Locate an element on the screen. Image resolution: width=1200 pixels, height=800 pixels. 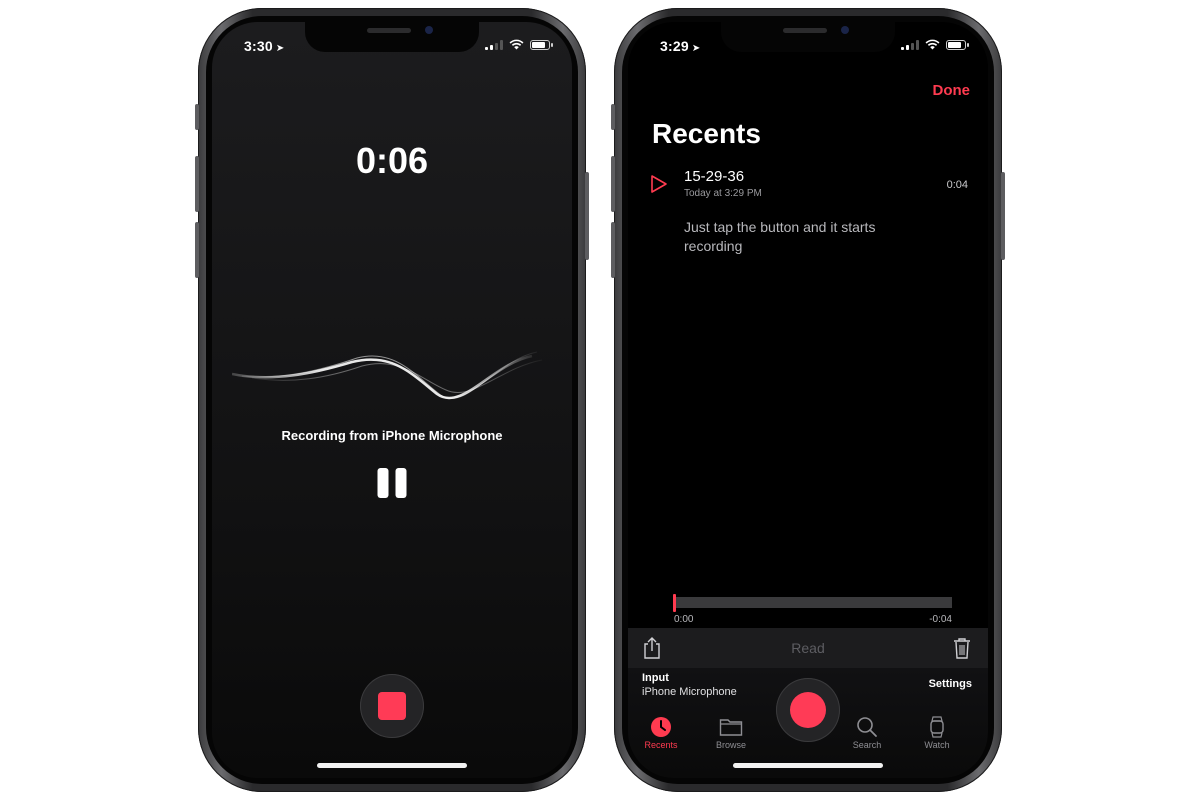
clock-icon is located at coordinates (661, 727).